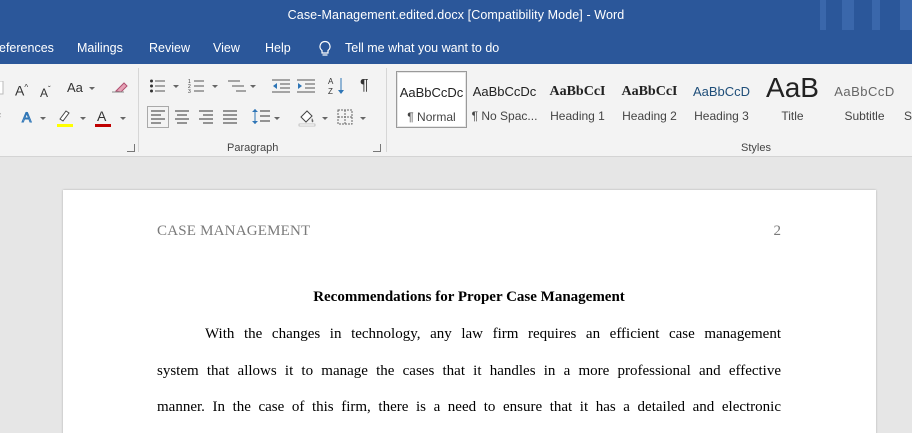 The width and height of the screenshot is (912, 433). I want to click on tell-me-search: Tell me what you want to do, so click(422, 48).